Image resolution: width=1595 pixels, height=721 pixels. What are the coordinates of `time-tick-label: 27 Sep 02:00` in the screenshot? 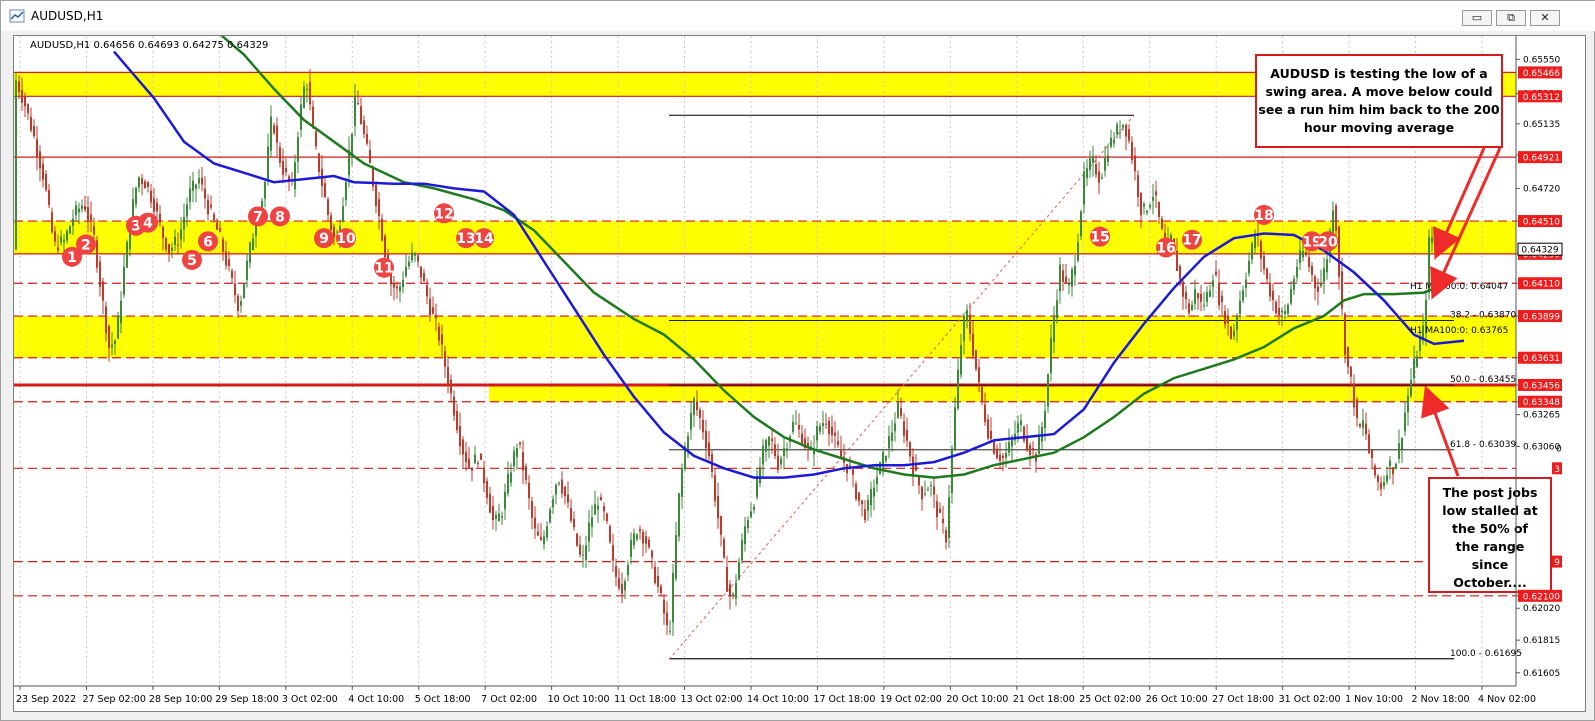 It's located at (113, 699).